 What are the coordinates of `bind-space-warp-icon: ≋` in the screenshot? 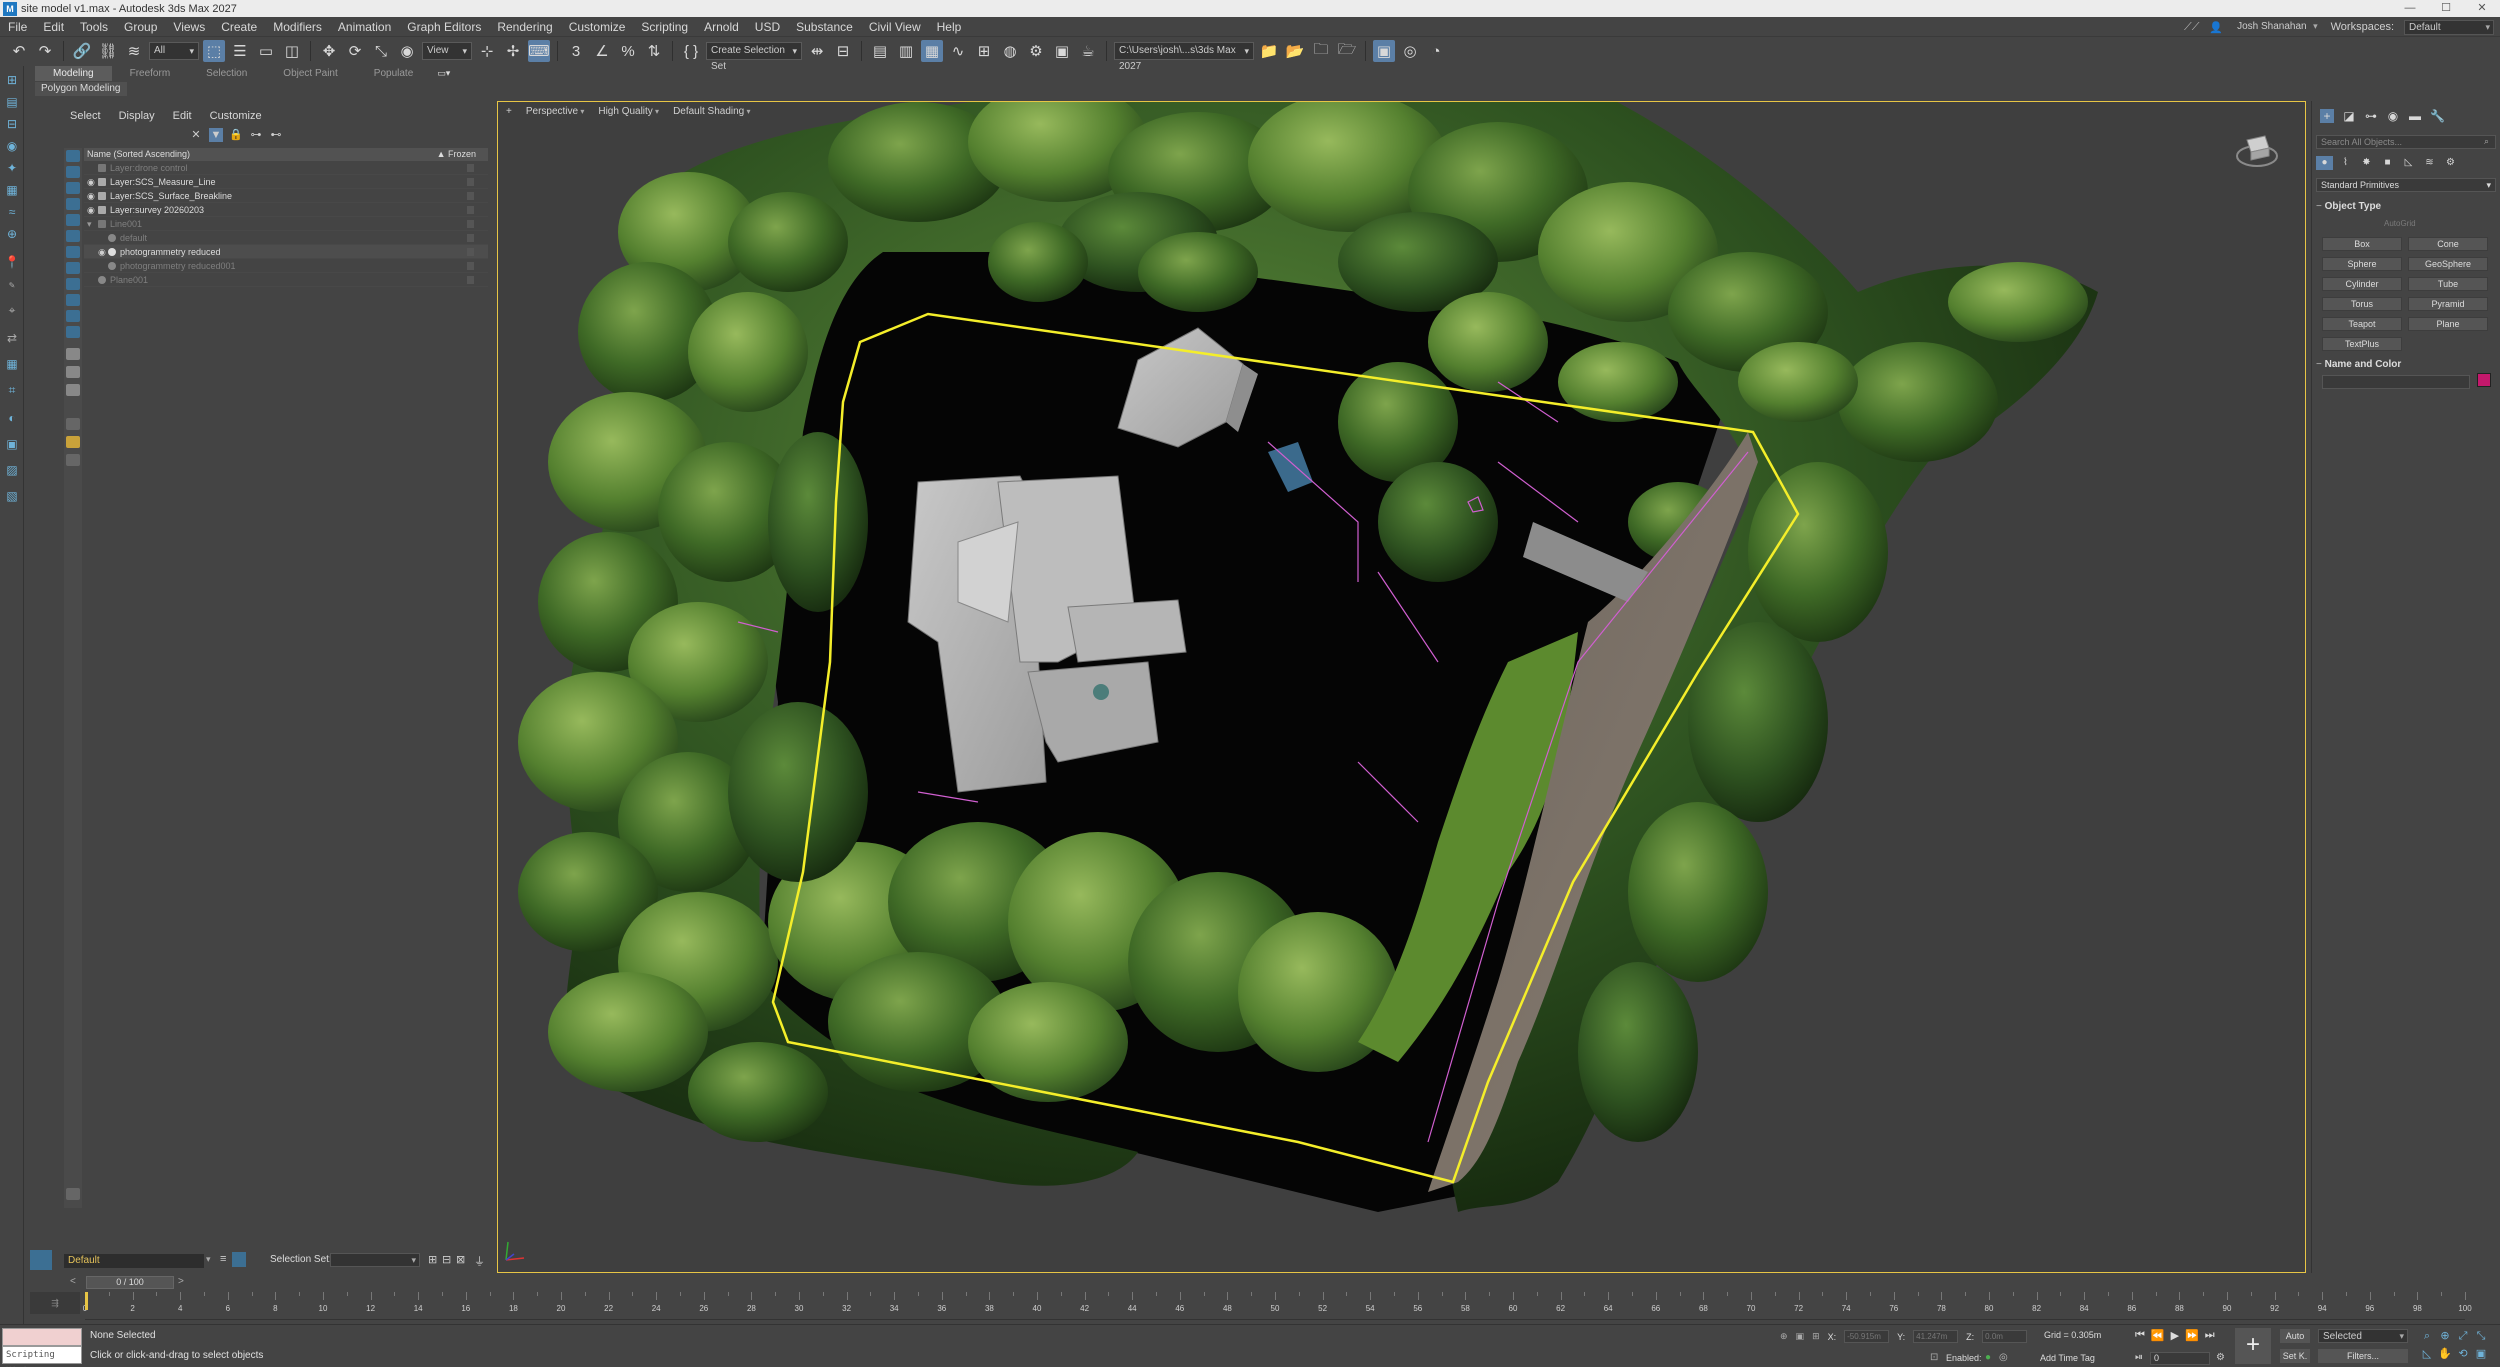 It's located at (134, 51).